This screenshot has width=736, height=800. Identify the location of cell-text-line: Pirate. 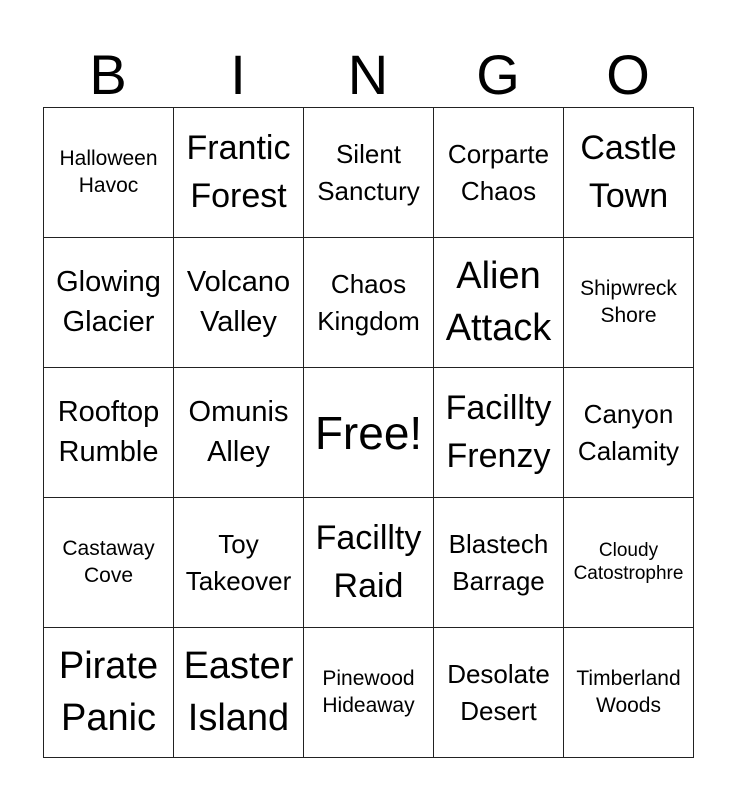
(108, 666).